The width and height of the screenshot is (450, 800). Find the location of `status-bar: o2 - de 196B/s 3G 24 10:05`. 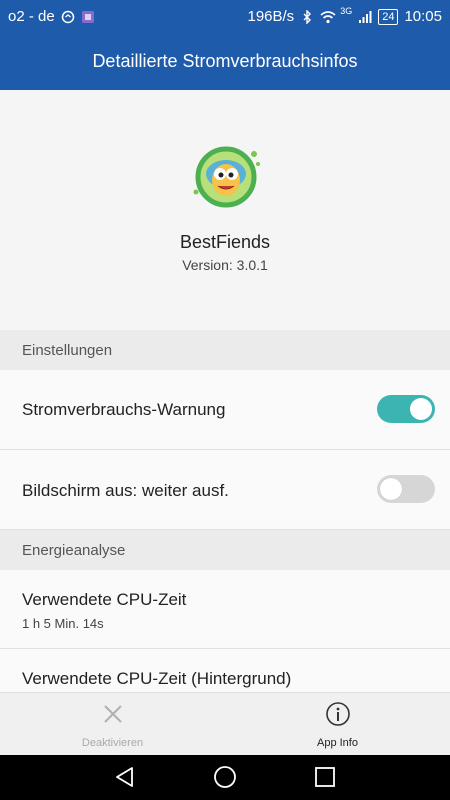

status-bar: o2 - de 196B/s 3G 24 10:05 is located at coordinates (225, 17).